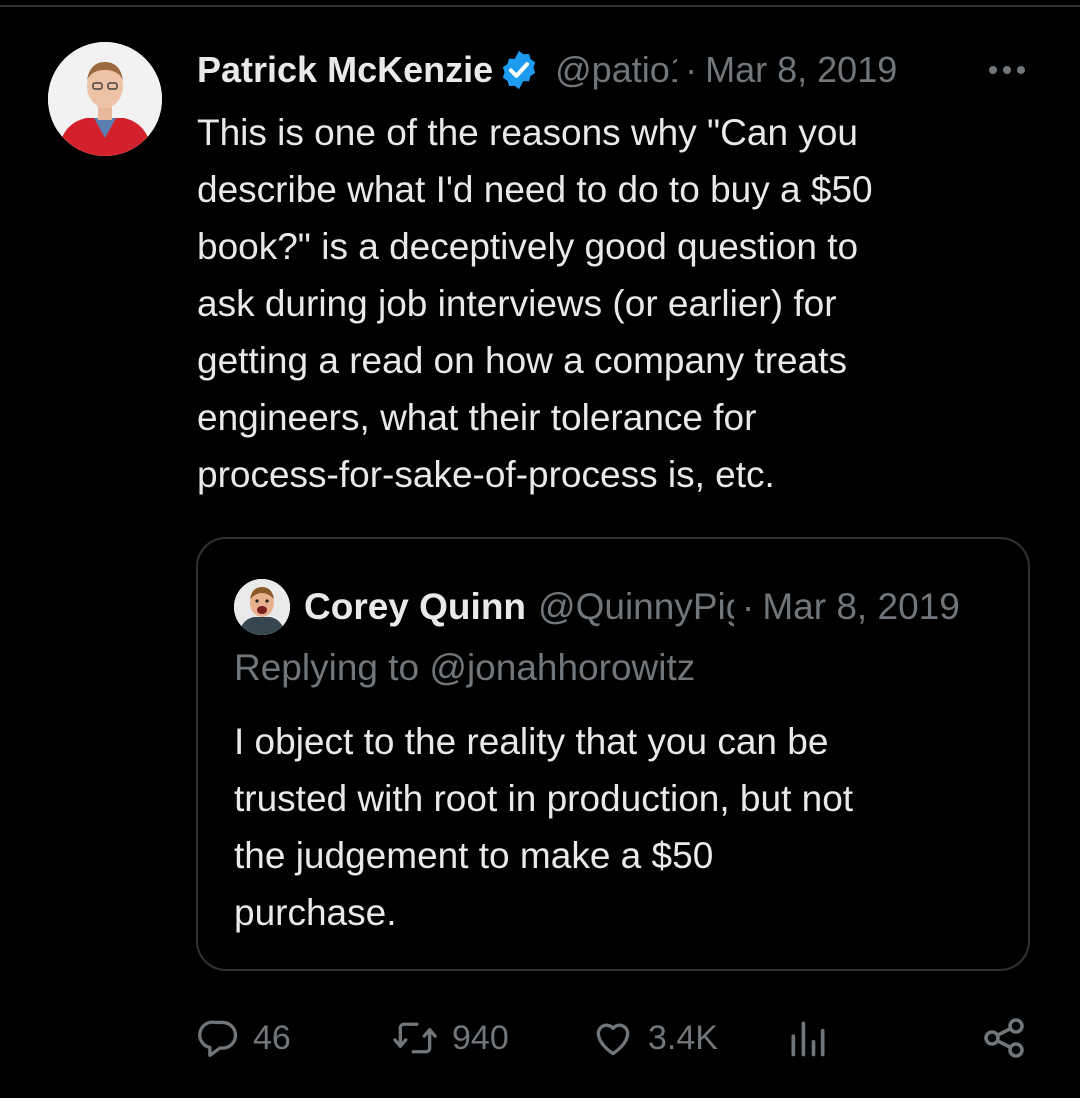  I want to click on share-button, so click(1004, 1038).